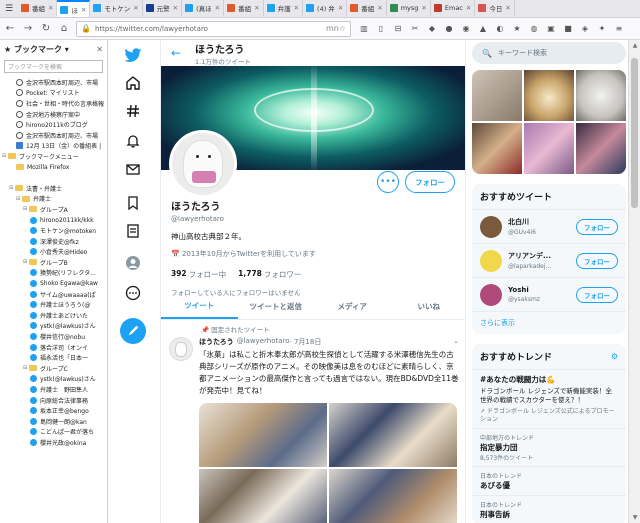  What do you see at coordinates (54, 252) in the screenshot?
I see `bookmark-item: 小倉秀夫@Hideo` at bounding box center [54, 252].